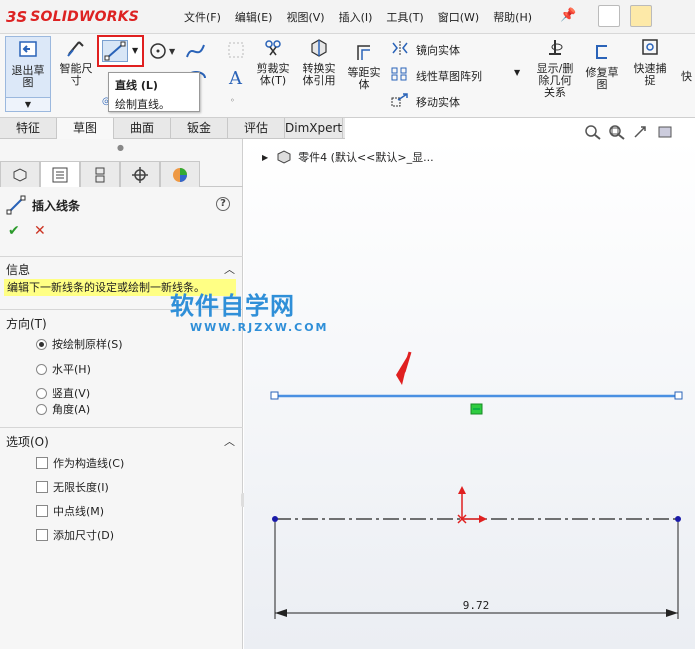 The image size is (695, 649). Describe the element at coordinates (81, 487) in the screenshot. I see `checkbox-label: 无限长度(I)` at that location.